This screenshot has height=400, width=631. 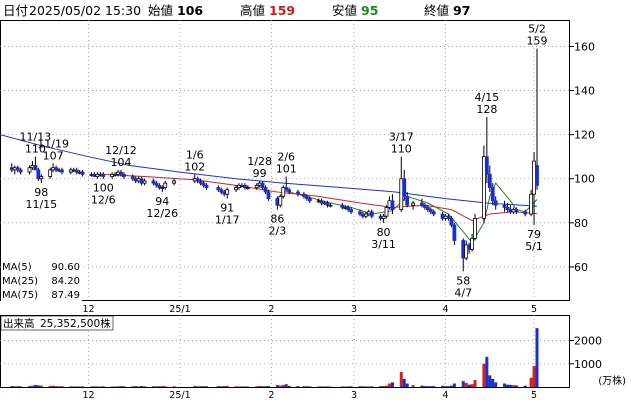 What do you see at coordinates (190, 10) in the screenshot?
I see `open-value: 106` at bounding box center [190, 10].